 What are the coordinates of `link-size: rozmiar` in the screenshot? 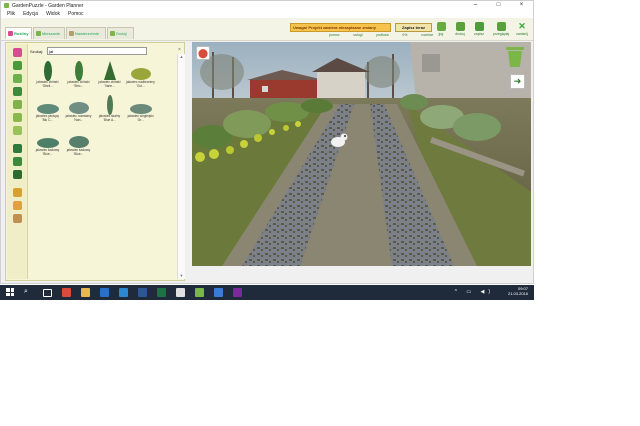 It's located at (427, 35).